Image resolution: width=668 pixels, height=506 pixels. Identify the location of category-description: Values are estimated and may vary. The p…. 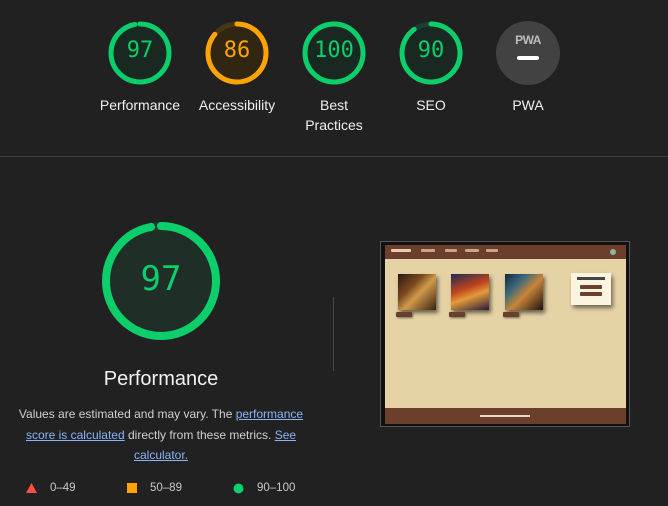
(161, 435).